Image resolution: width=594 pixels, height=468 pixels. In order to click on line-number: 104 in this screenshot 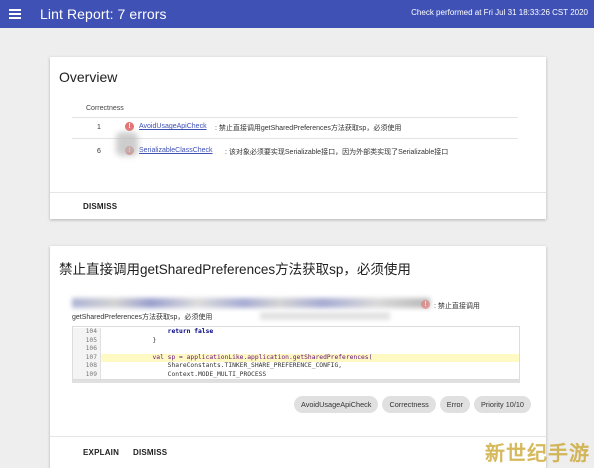, I will do `click(87, 332)`.